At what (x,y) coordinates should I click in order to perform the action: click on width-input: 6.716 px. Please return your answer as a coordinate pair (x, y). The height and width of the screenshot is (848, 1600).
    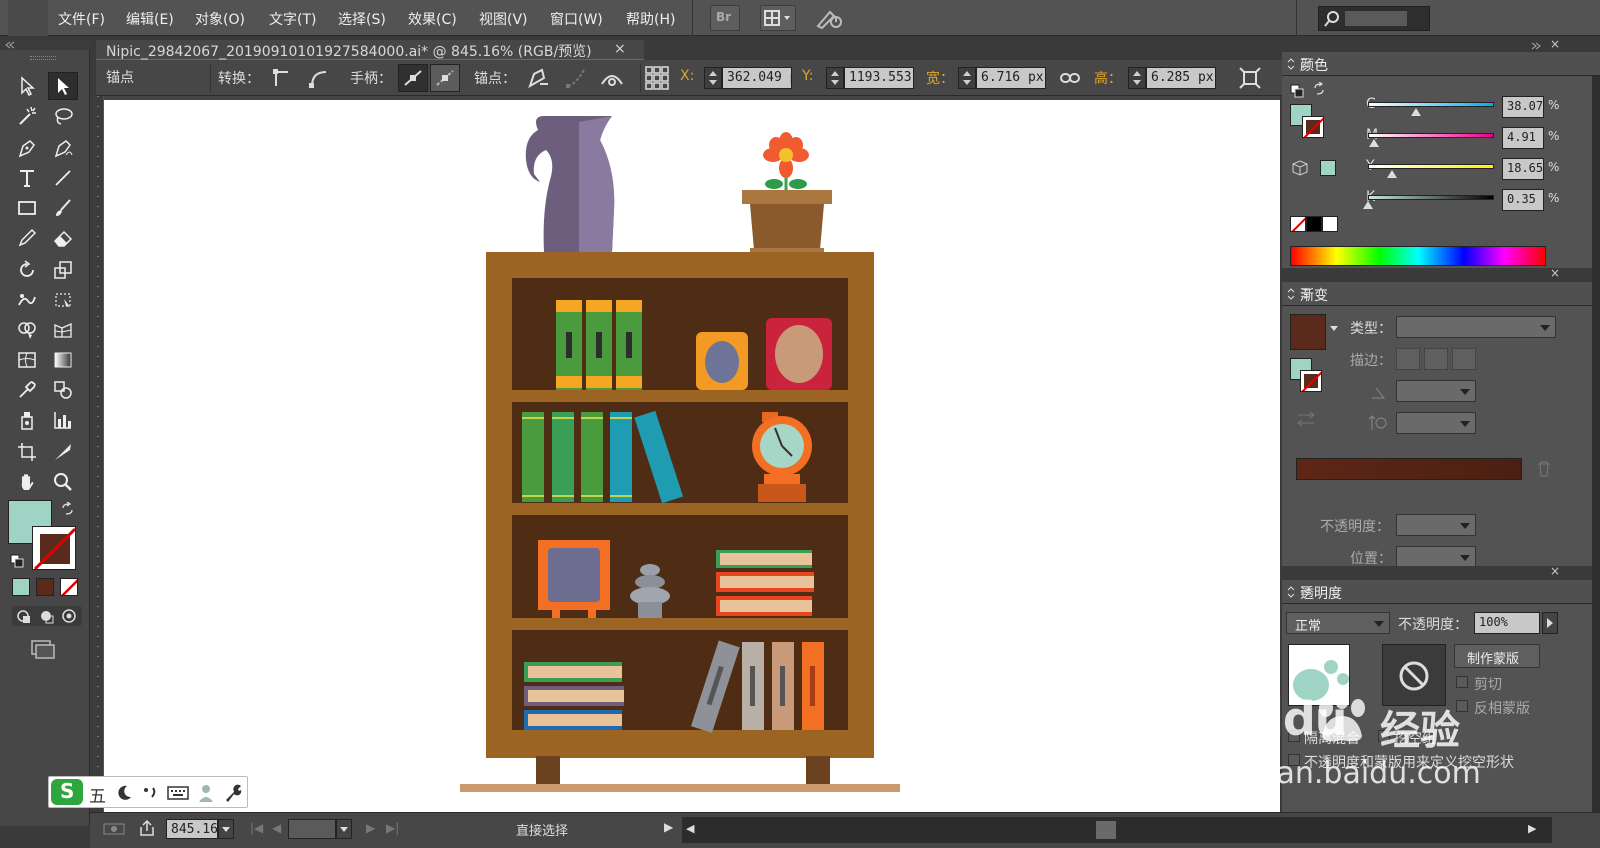
    Looking at the image, I should click on (1011, 78).